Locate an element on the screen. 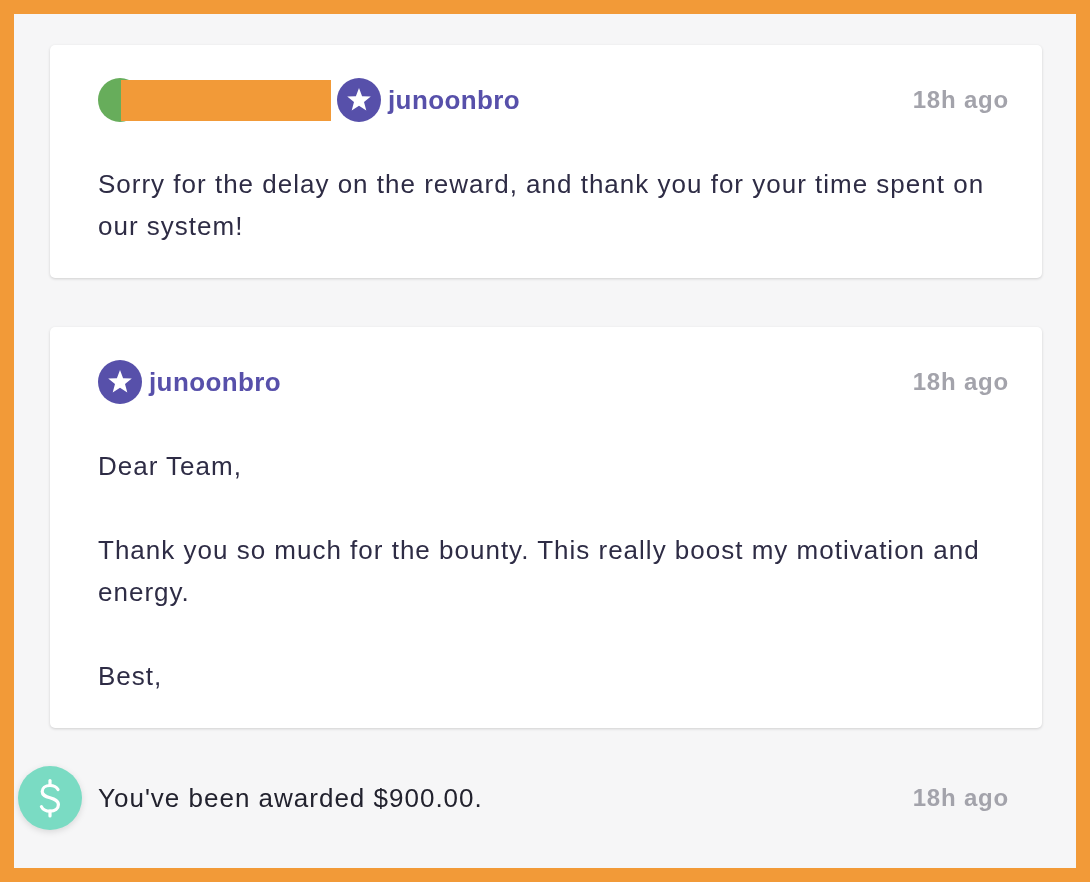 This screenshot has height=882, width=1090. comment-text: Dear Team, is located at coordinates (170, 466).